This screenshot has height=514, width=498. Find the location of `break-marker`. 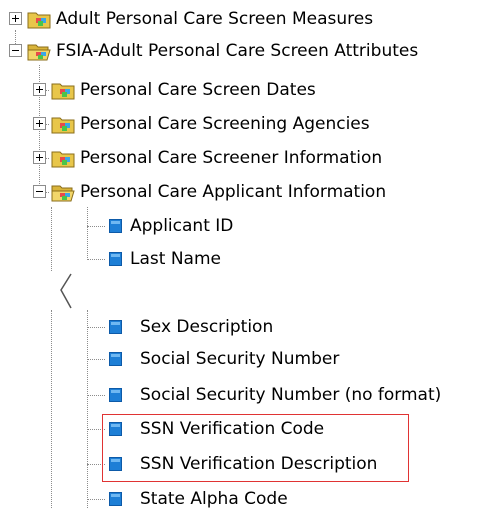

break-marker is located at coordinates (66, 291).